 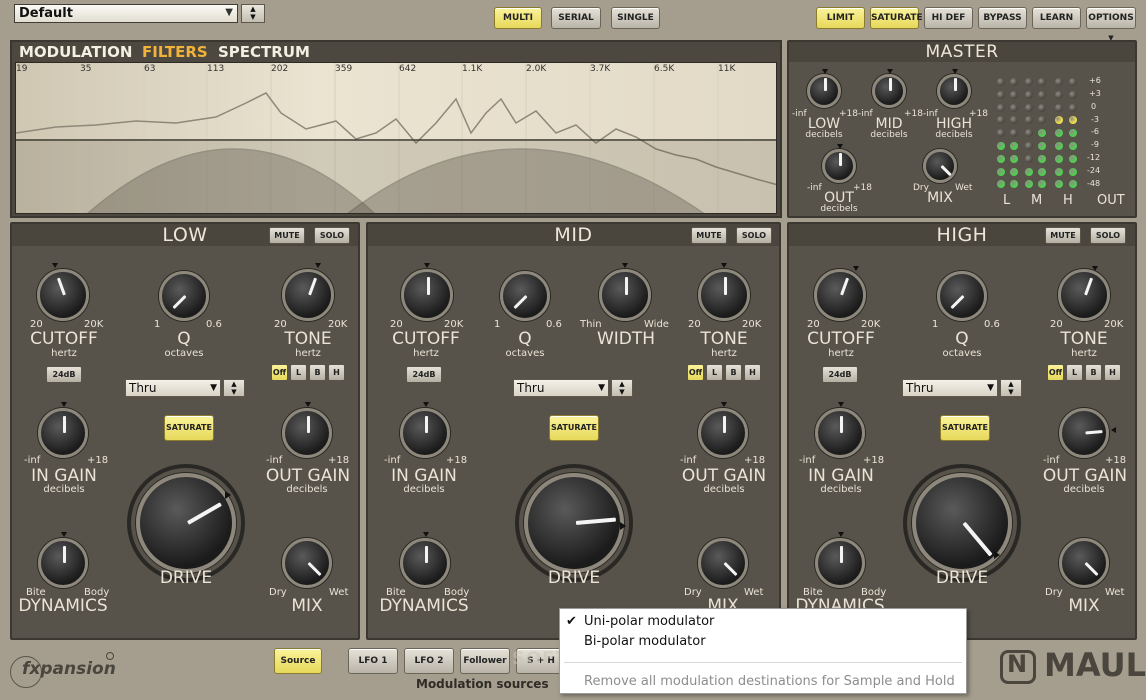 I want to click on mod-follower-button: Follower, so click(x=485, y=661).